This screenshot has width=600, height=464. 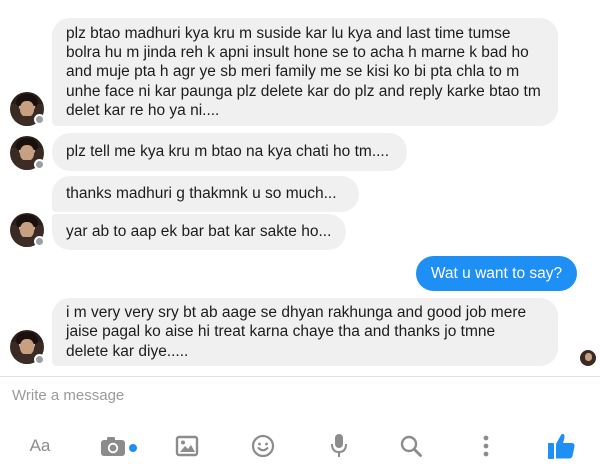 I want to click on search-button, so click(x=411, y=446).